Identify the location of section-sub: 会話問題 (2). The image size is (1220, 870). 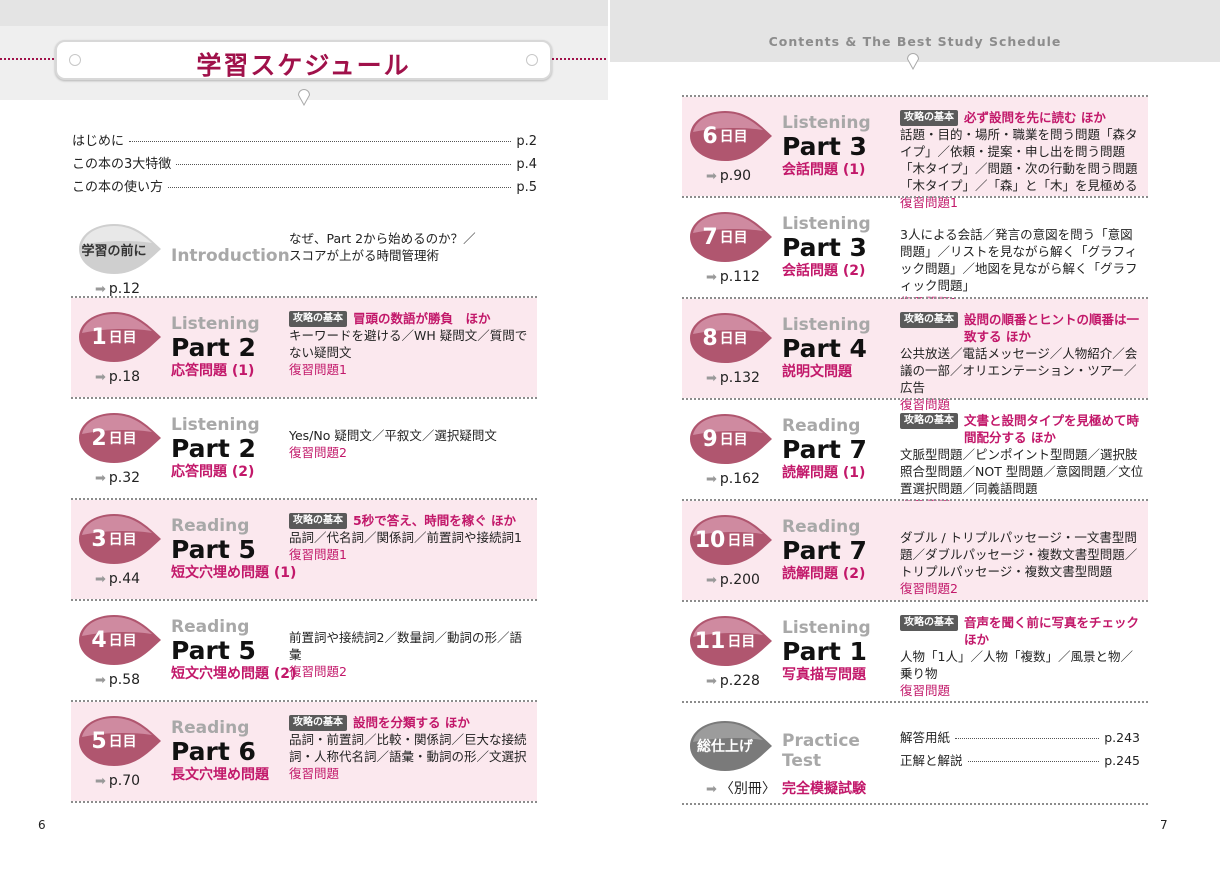
(824, 271).